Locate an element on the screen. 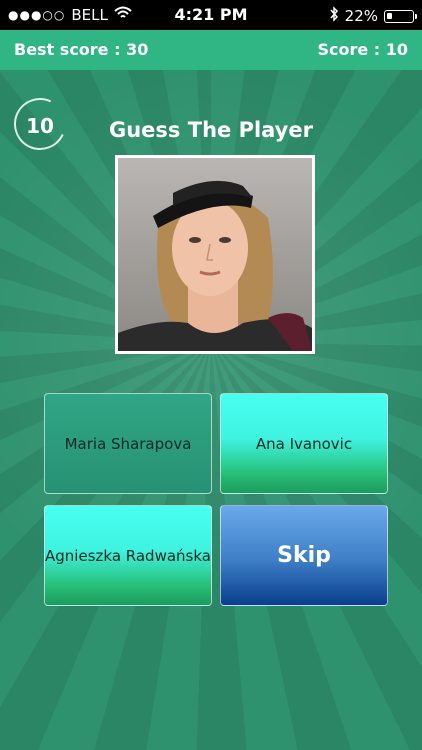 This screenshot has width=422, height=750. answer-button-1: Maria Sharapova is located at coordinates (128, 443).